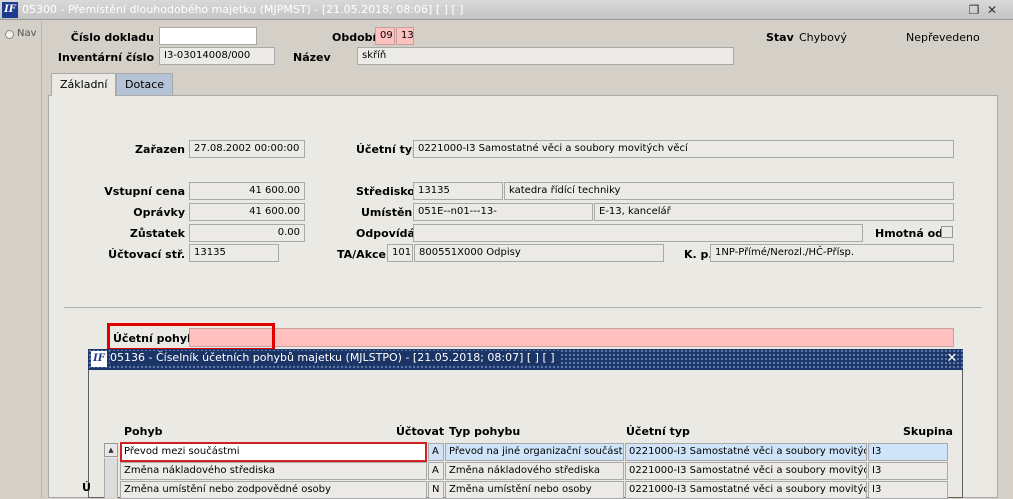 The image size is (1013, 499). Describe the element at coordinates (503, 212) in the screenshot. I see `umisteni-code-input: 051E--n01---13-` at that location.